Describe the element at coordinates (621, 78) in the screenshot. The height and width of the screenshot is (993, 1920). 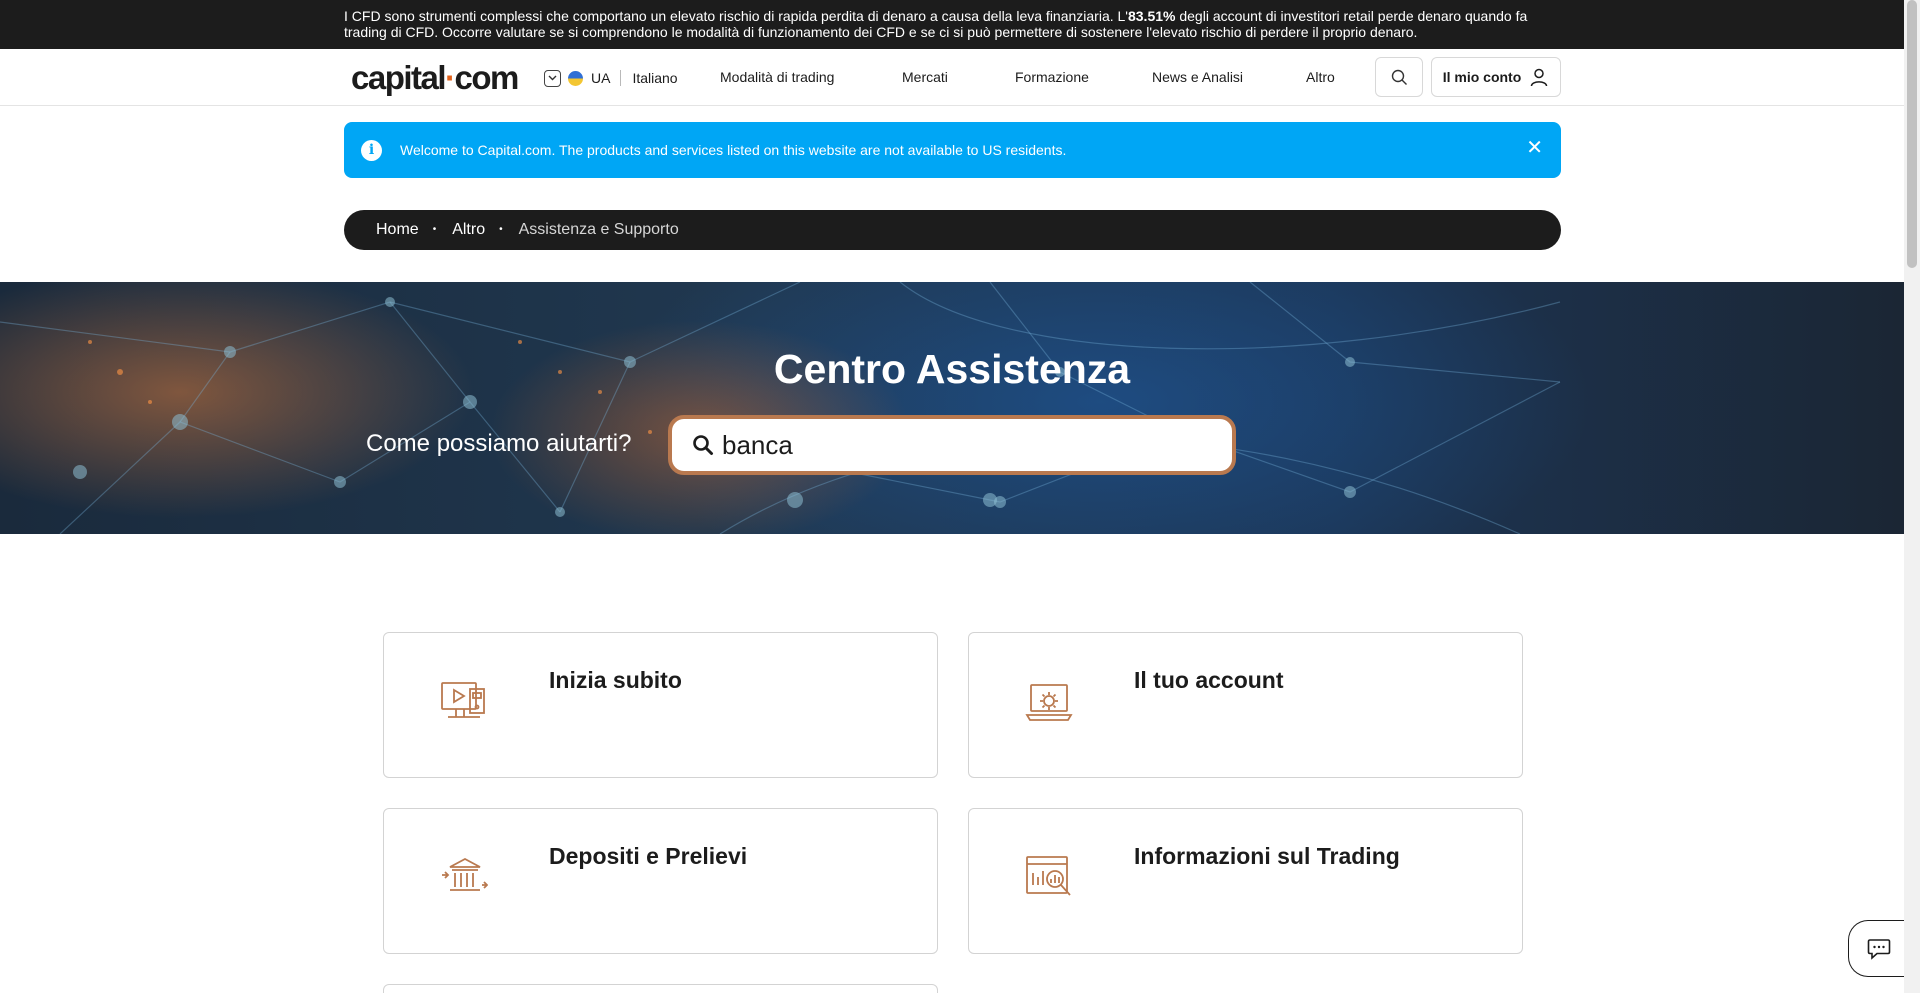
I see `divider` at that location.